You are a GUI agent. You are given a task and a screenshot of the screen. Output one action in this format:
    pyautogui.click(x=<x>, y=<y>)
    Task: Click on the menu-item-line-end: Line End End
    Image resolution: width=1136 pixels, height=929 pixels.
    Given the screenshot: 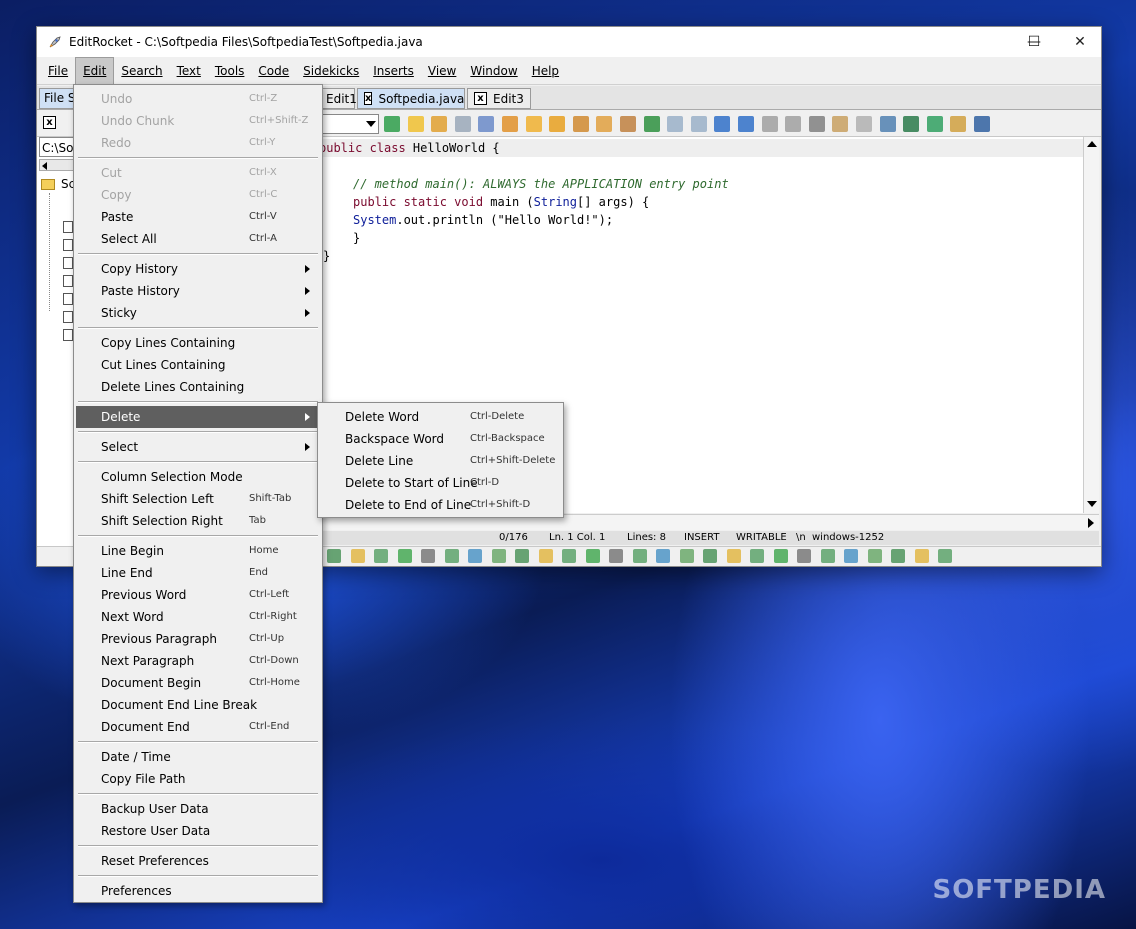 What is the action you would take?
    pyautogui.click(x=198, y=573)
    